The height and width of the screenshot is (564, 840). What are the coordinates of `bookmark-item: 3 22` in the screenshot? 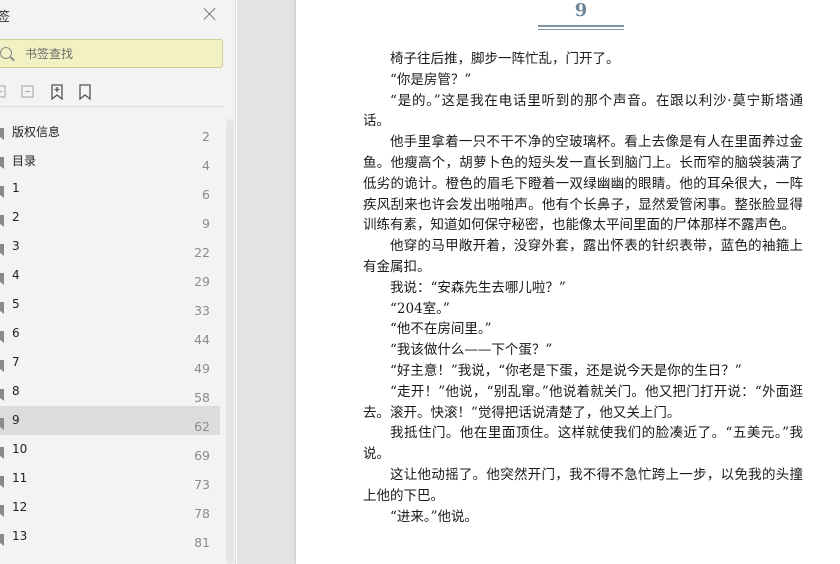 It's located at (110, 246).